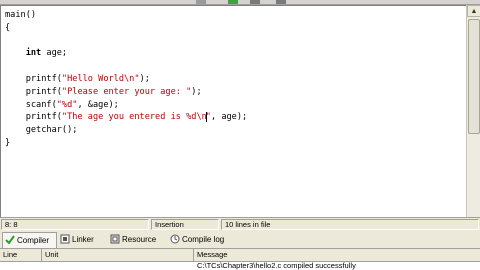  I want to click on tab-label: Compile log, so click(203, 239).